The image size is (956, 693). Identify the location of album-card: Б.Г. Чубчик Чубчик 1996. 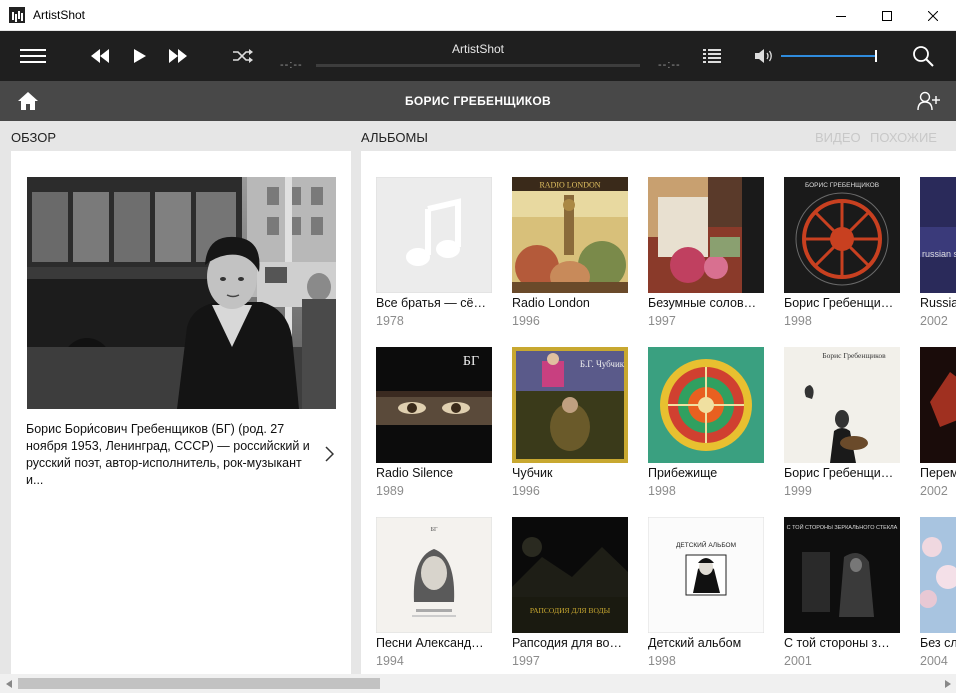
(570, 422).